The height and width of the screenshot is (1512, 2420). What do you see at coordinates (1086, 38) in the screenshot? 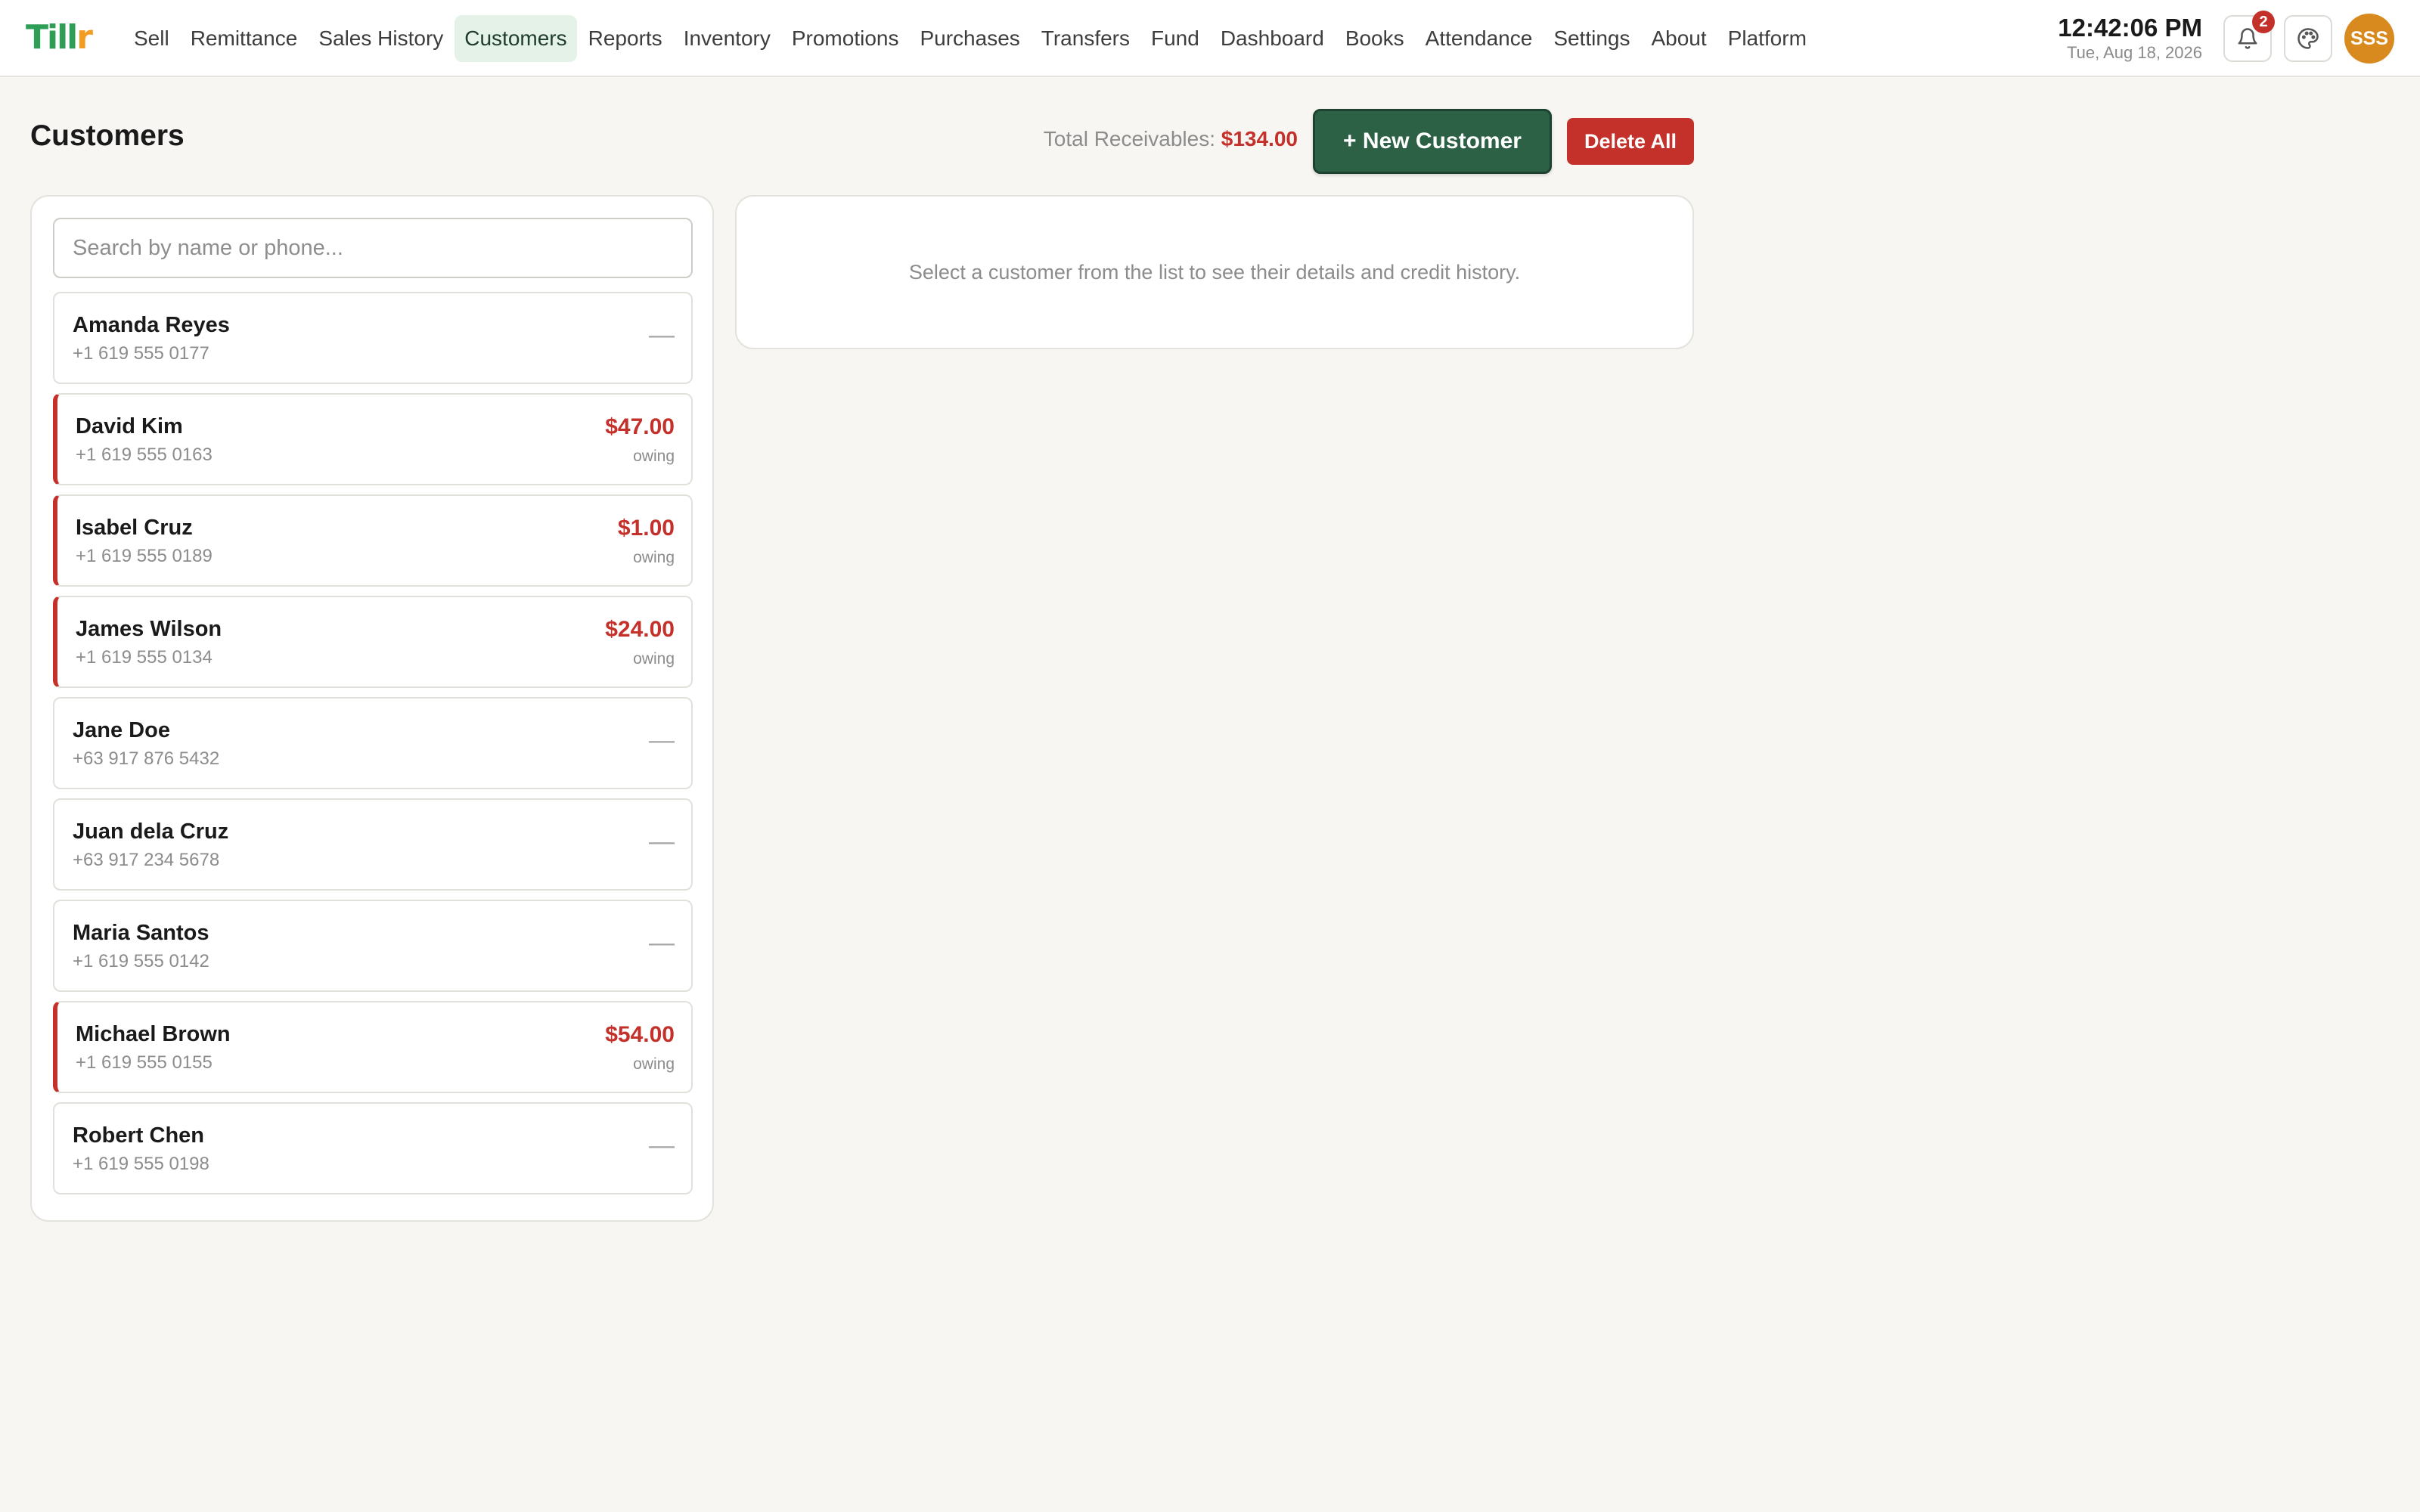
I see `nav-item-transfers: Transfers` at bounding box center [1086, 38].